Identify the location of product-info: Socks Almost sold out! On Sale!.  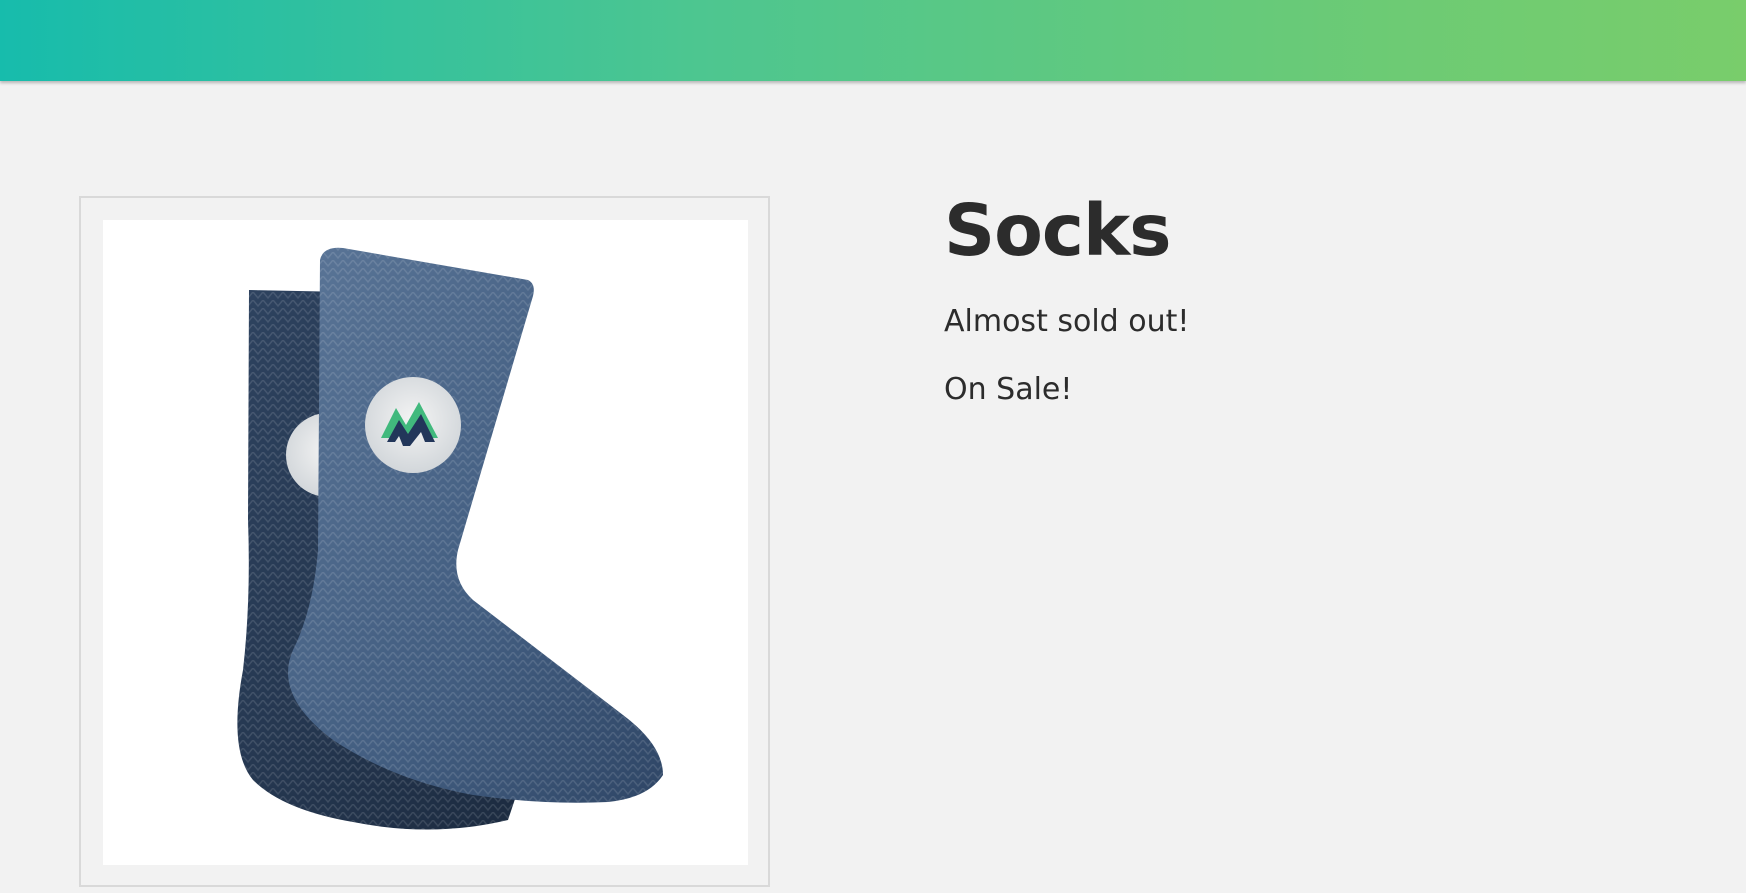
(1066, 298).